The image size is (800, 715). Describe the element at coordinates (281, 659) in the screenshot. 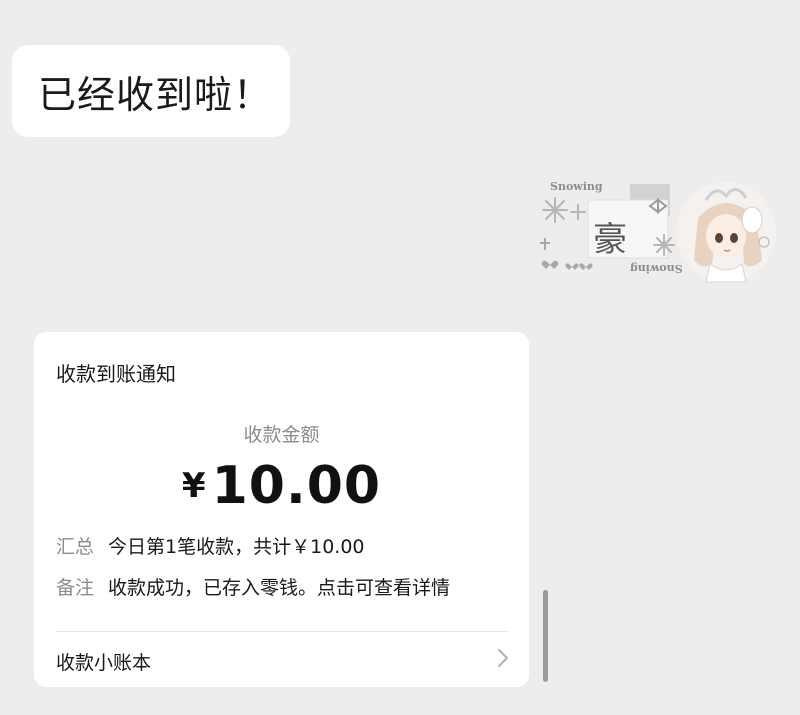

I see `ledger-link: 收款小账本` at that location.